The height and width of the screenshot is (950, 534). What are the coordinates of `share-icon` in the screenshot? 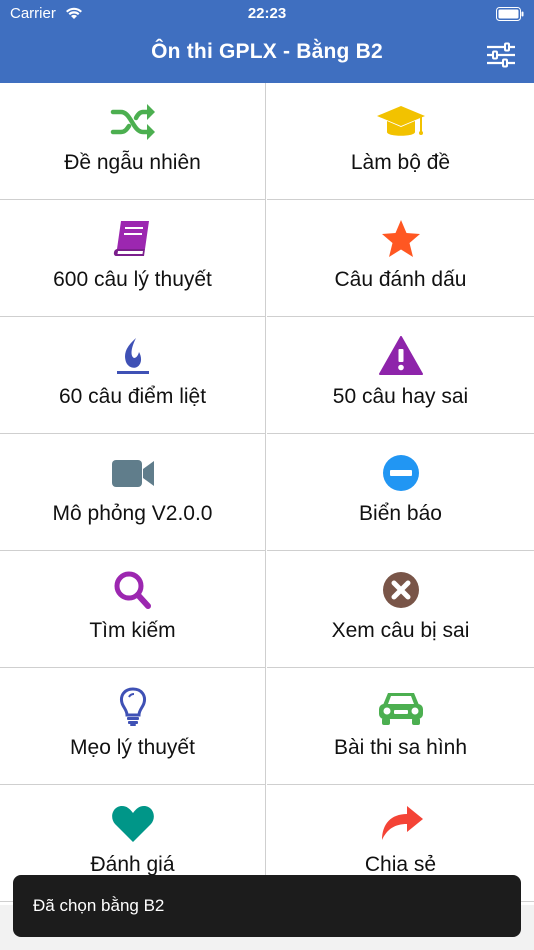 It's located at (401, 824).